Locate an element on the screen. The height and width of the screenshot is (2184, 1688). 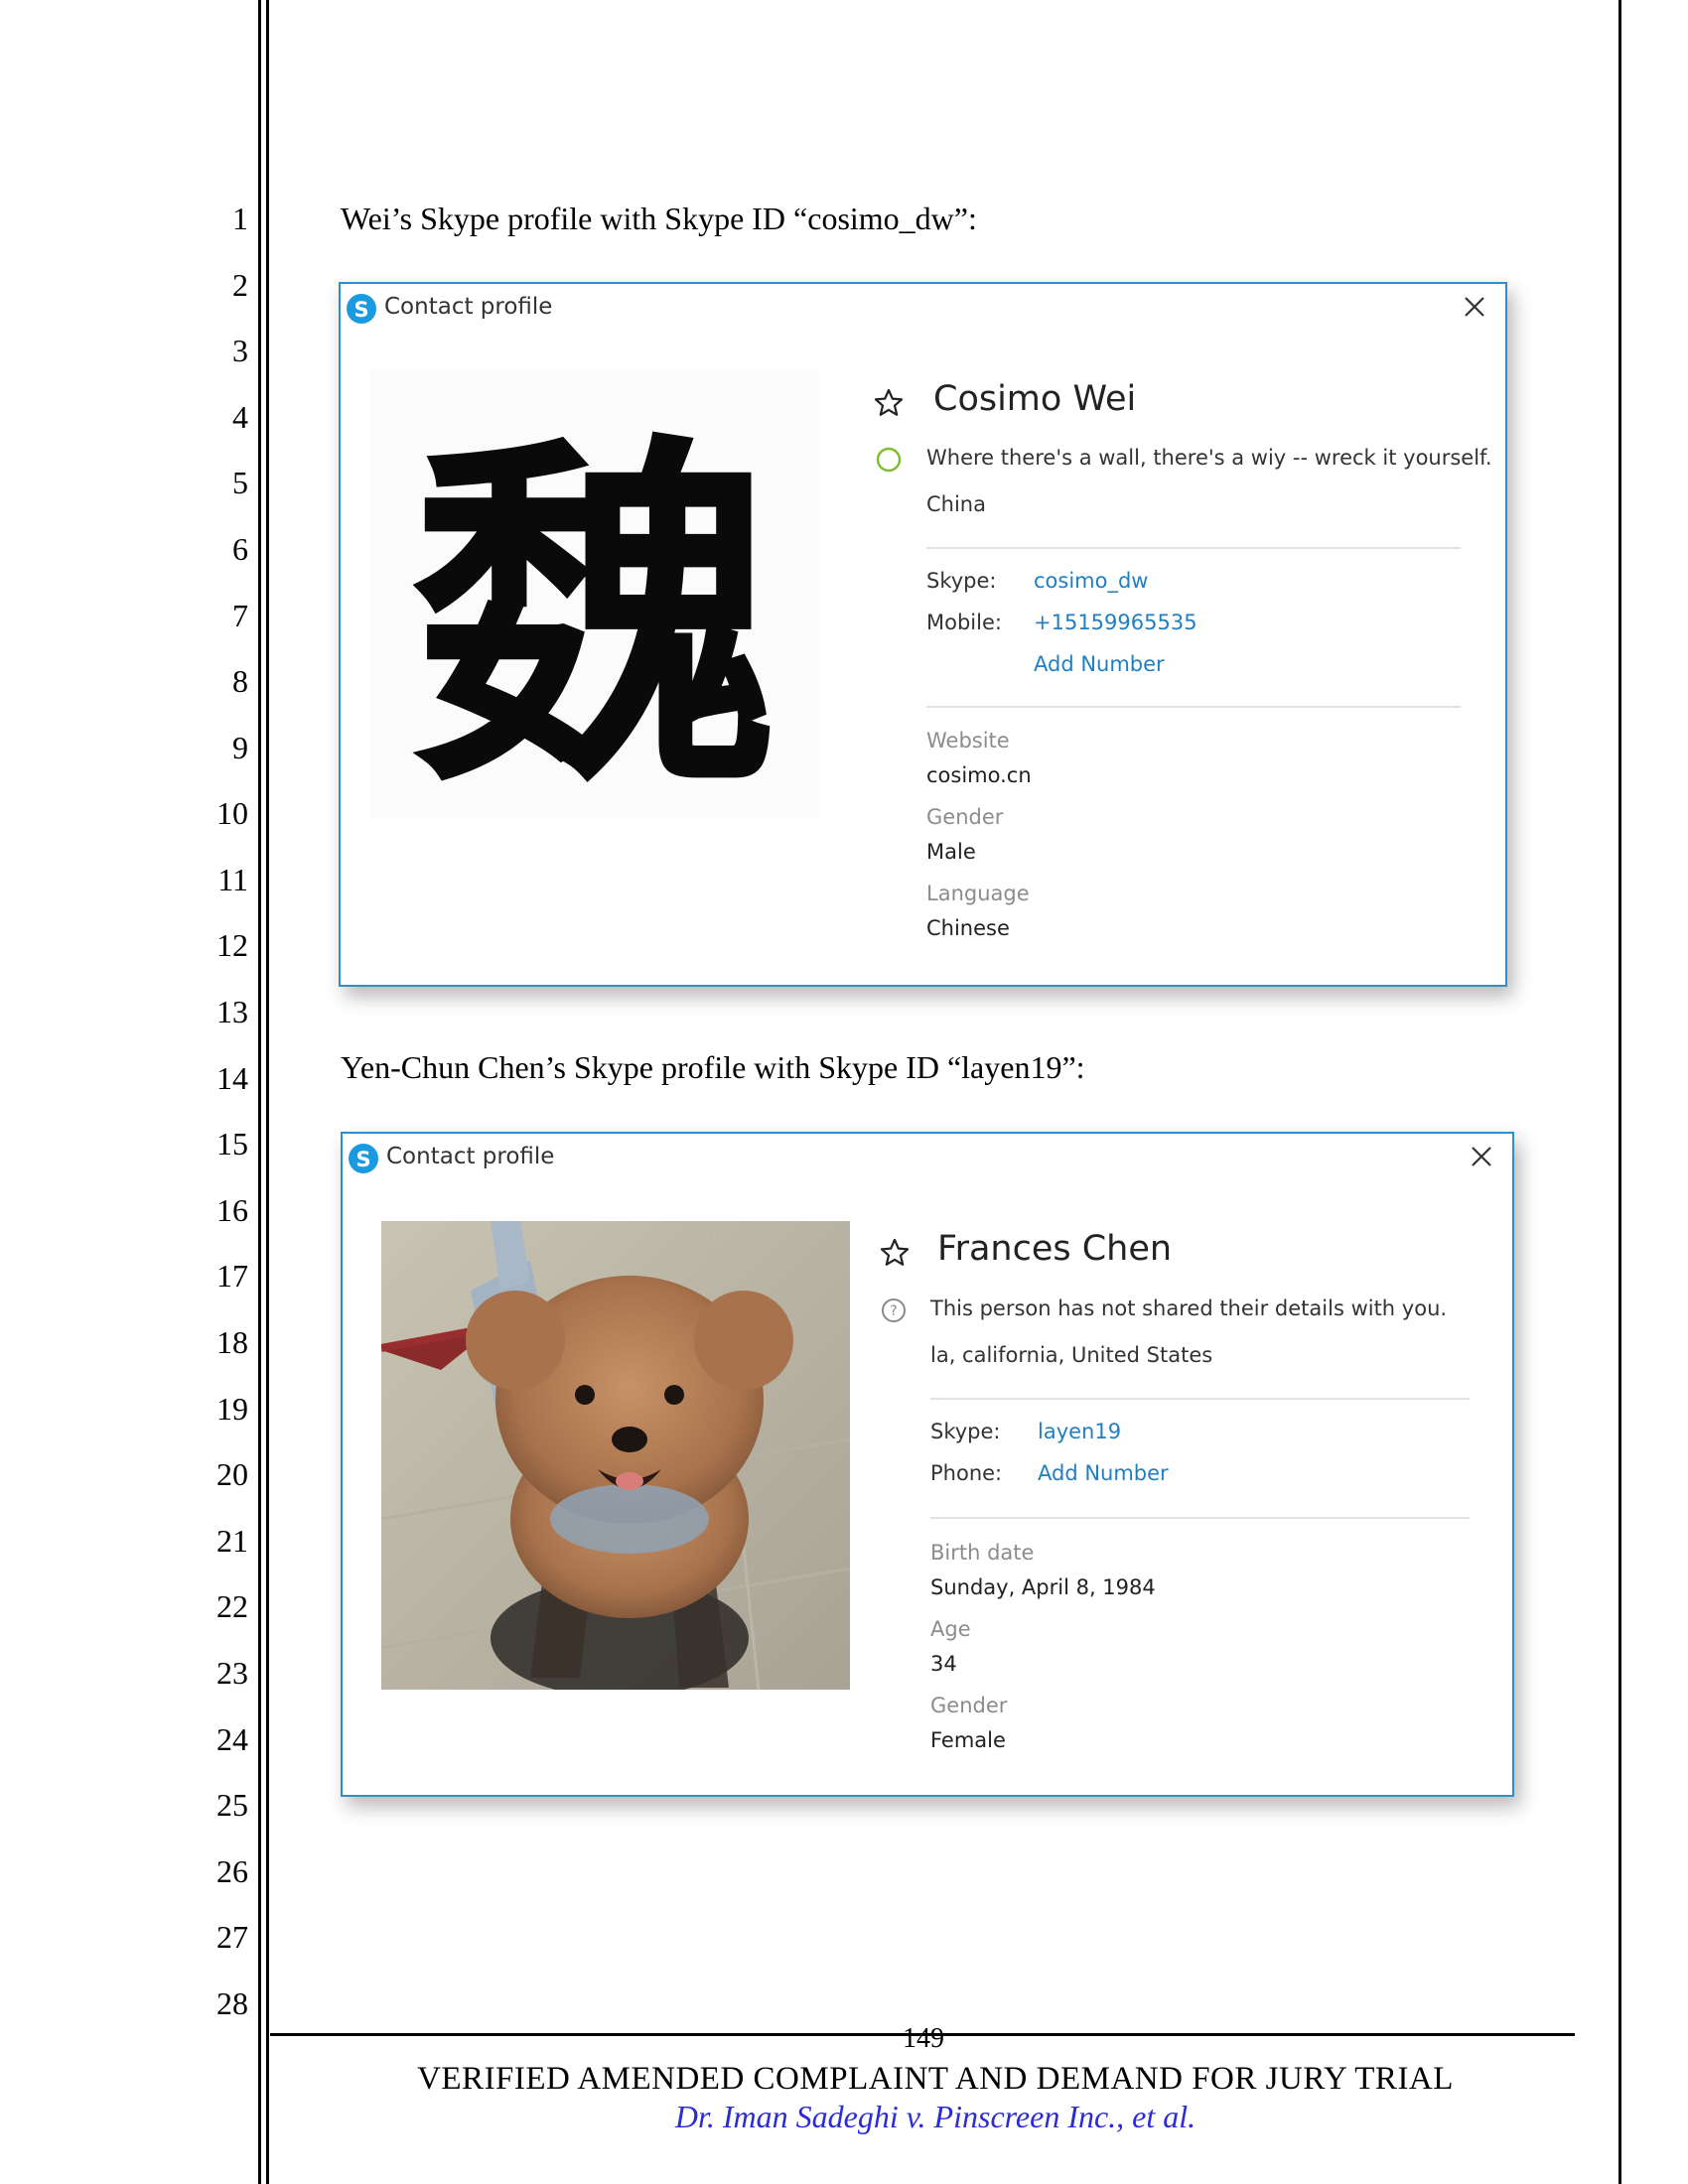
avatar-calligraphy: 魏 is located at coordinates (594, 593).